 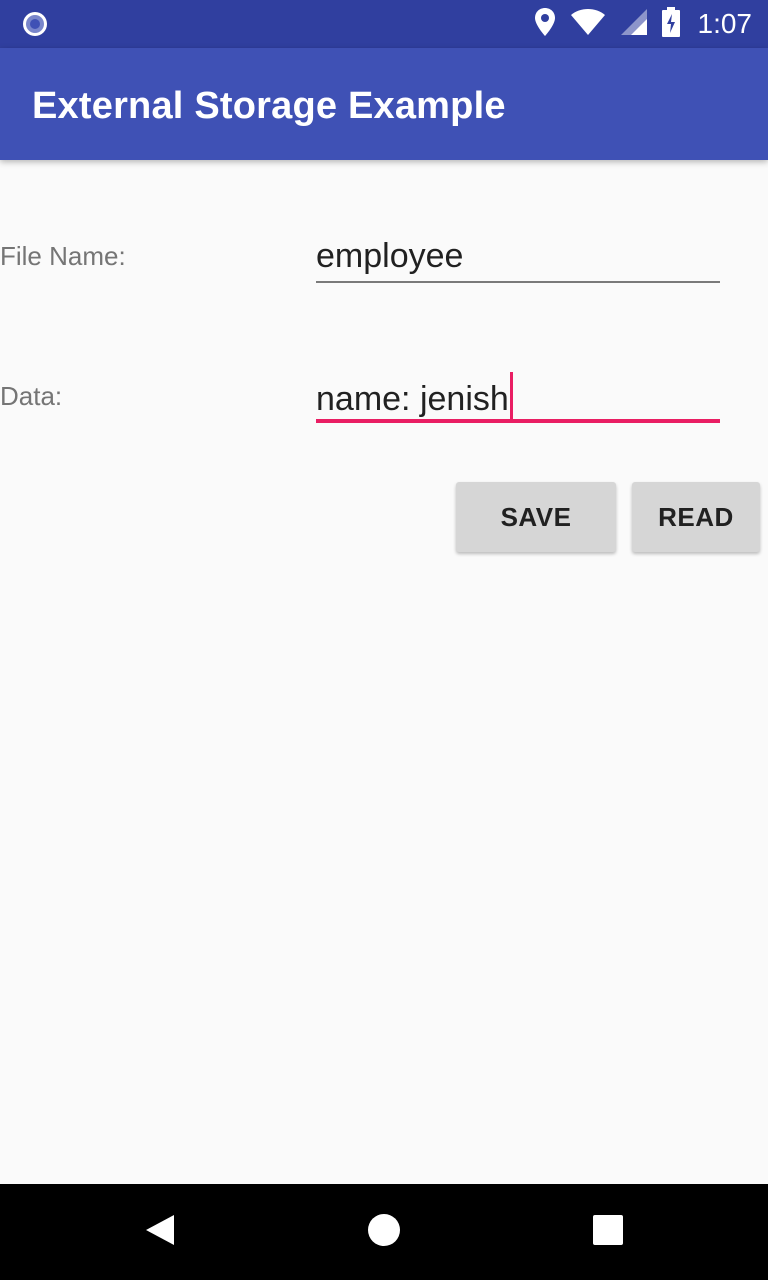 What do you see at coordinates (518, 397) in the screenshot?
I see `data-input: name: jenish` at bounding box center [518, 397].